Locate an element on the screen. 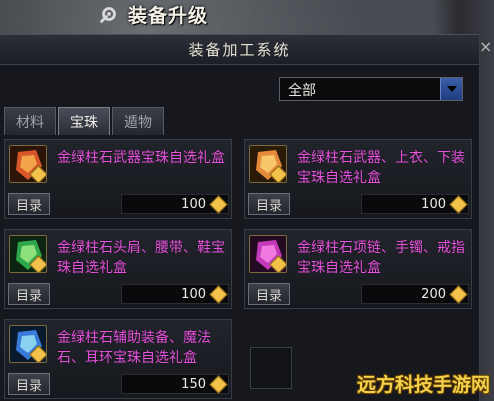  item-name: 金绿柱石辅助装备、魔法石、耳环宝珠自选礼盒 is located at coordinates (134, 348).